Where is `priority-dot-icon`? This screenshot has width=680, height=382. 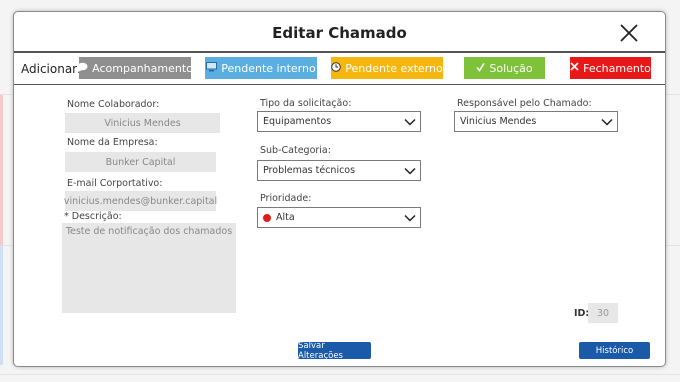
priority-dot-icon is located at coordinates (267, 217).